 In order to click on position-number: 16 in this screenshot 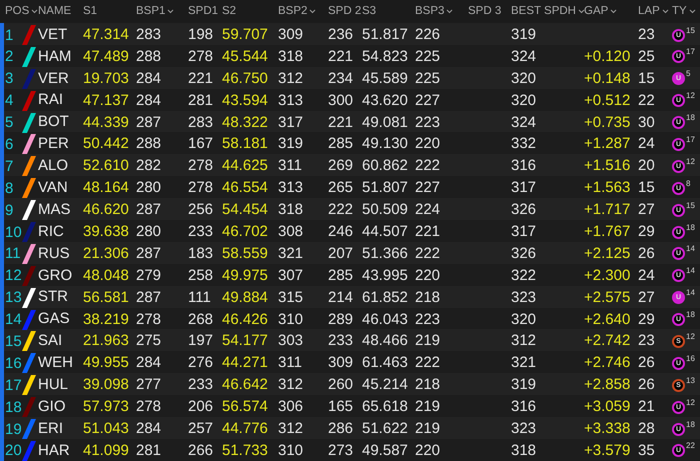, I will do `click(14, 363)`.